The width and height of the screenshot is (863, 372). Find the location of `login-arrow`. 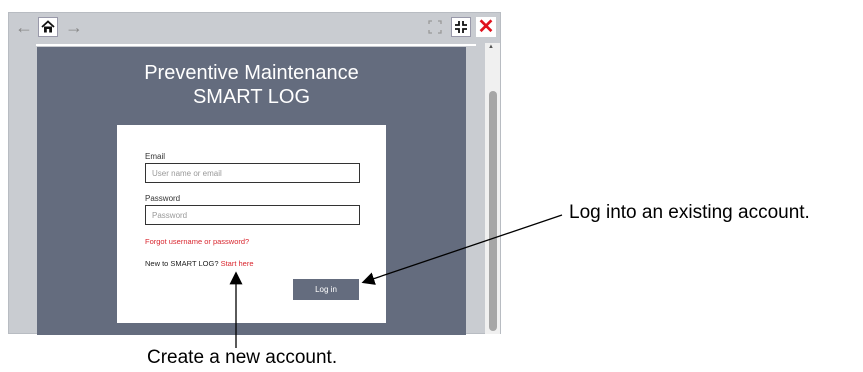

login-arrow is located at coordinates (462, 249).